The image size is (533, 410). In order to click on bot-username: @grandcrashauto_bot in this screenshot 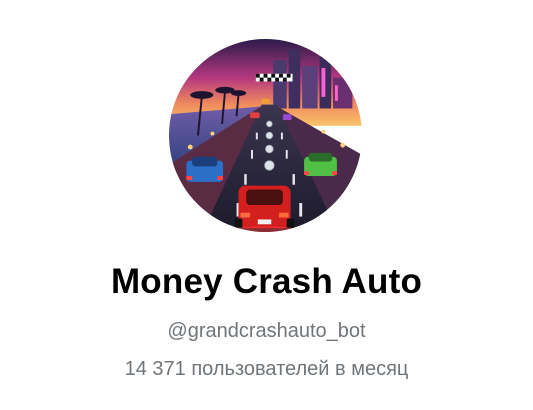, I will do `click(266, 331)`.